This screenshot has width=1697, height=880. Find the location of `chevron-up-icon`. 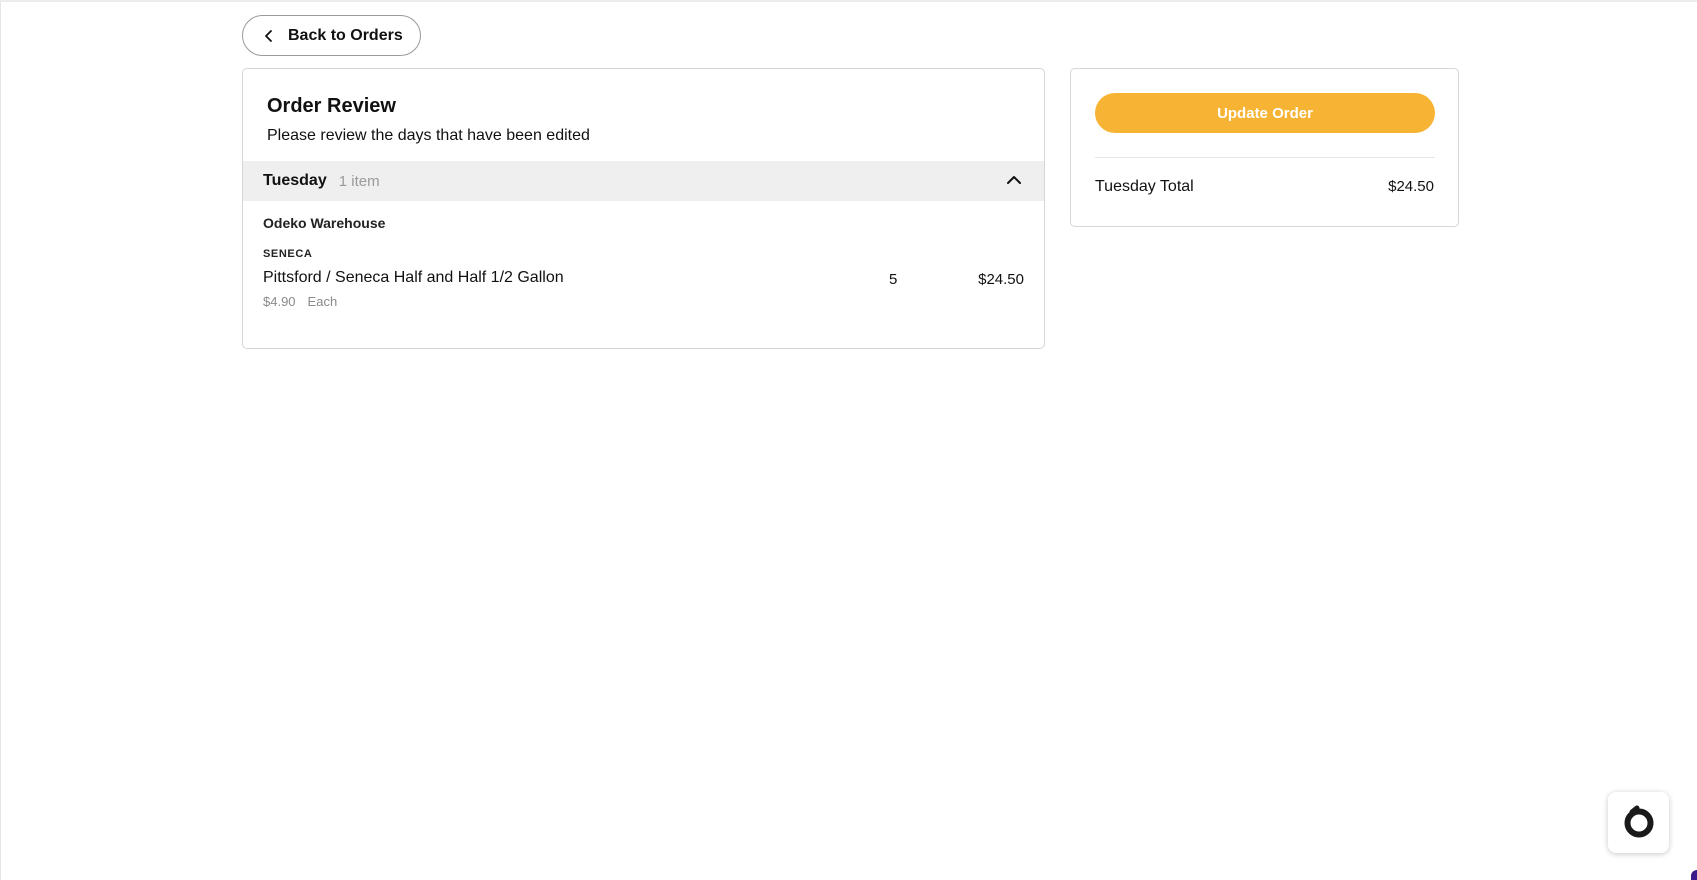

chevron-up-icon is located at coordinates (1014, 180).